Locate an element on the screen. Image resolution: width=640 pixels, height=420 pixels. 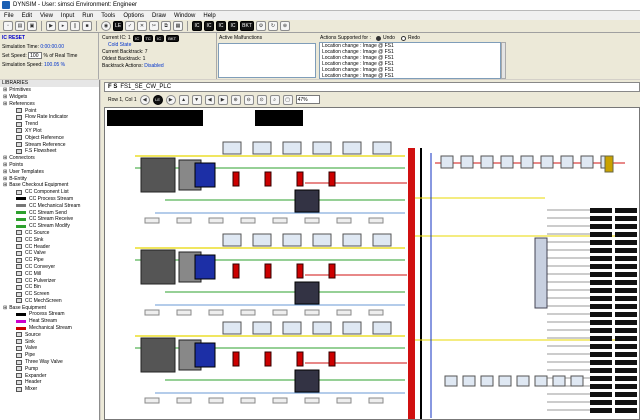
library-item: CC Valve is located at coordinates (49, 253).